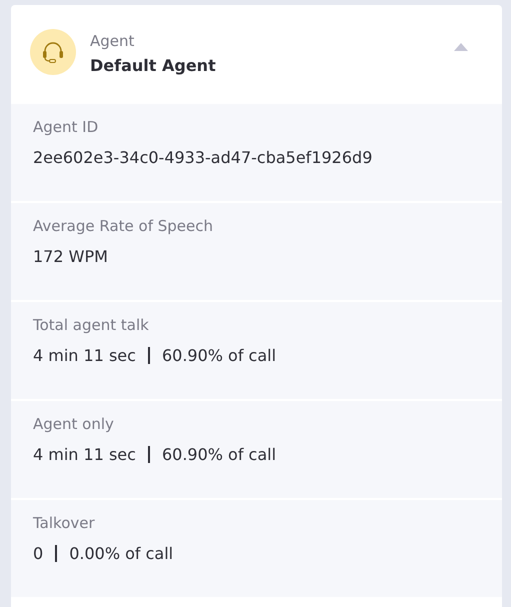  I want to click on field-value: 0.00% of call, so click(121, 553).